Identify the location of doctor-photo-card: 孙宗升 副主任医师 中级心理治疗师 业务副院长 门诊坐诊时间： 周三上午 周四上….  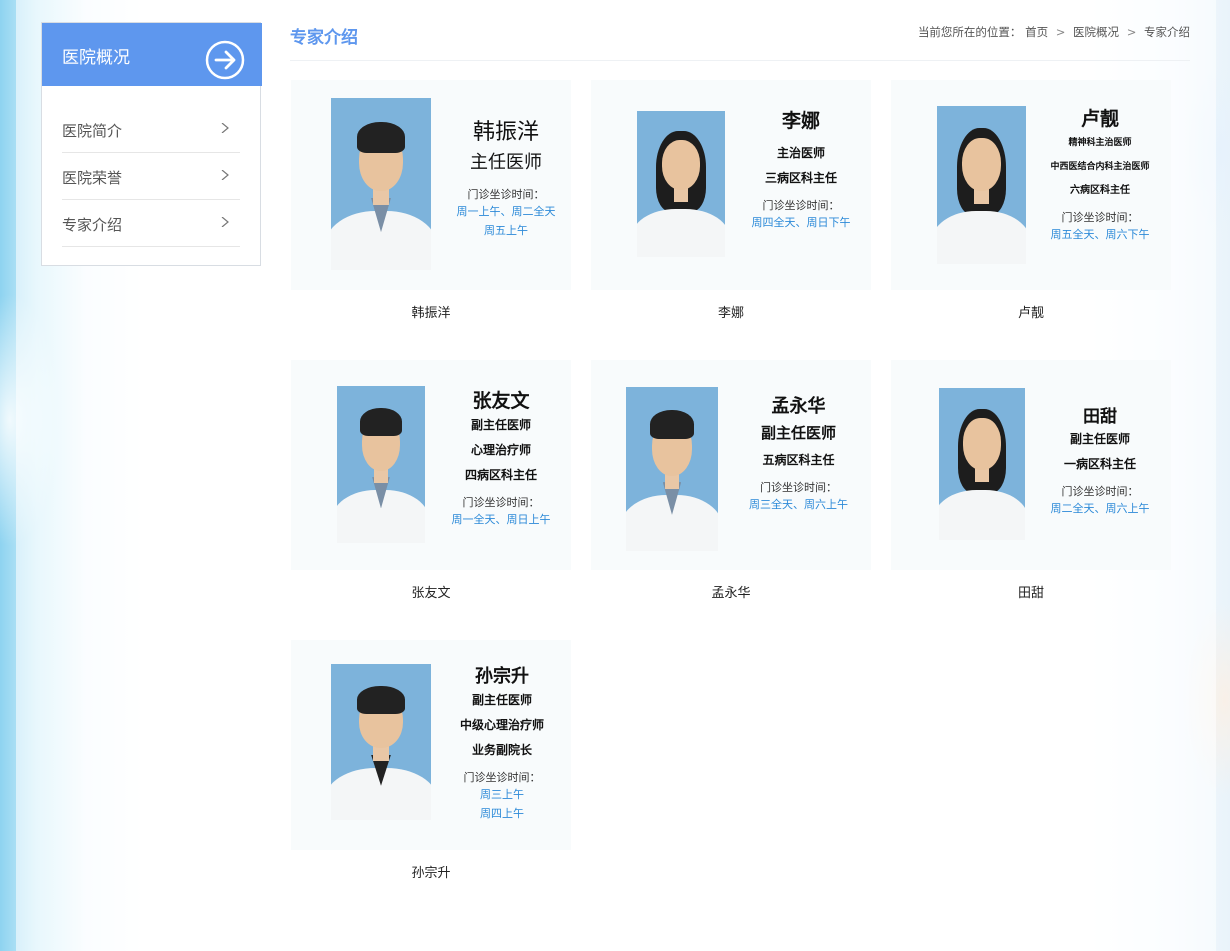
(431, 745).